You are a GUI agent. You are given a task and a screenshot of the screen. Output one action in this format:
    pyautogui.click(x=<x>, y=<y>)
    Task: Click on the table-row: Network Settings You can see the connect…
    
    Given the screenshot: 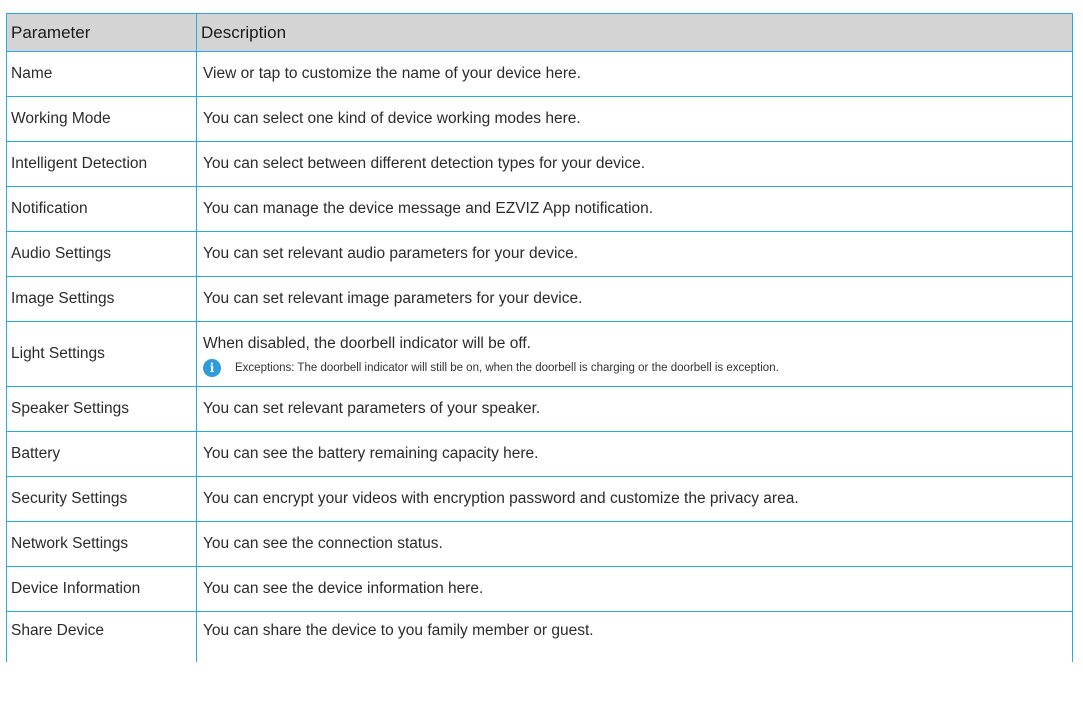 What is the action you would take?
    pyautogui.click(x=539, y=544)
    